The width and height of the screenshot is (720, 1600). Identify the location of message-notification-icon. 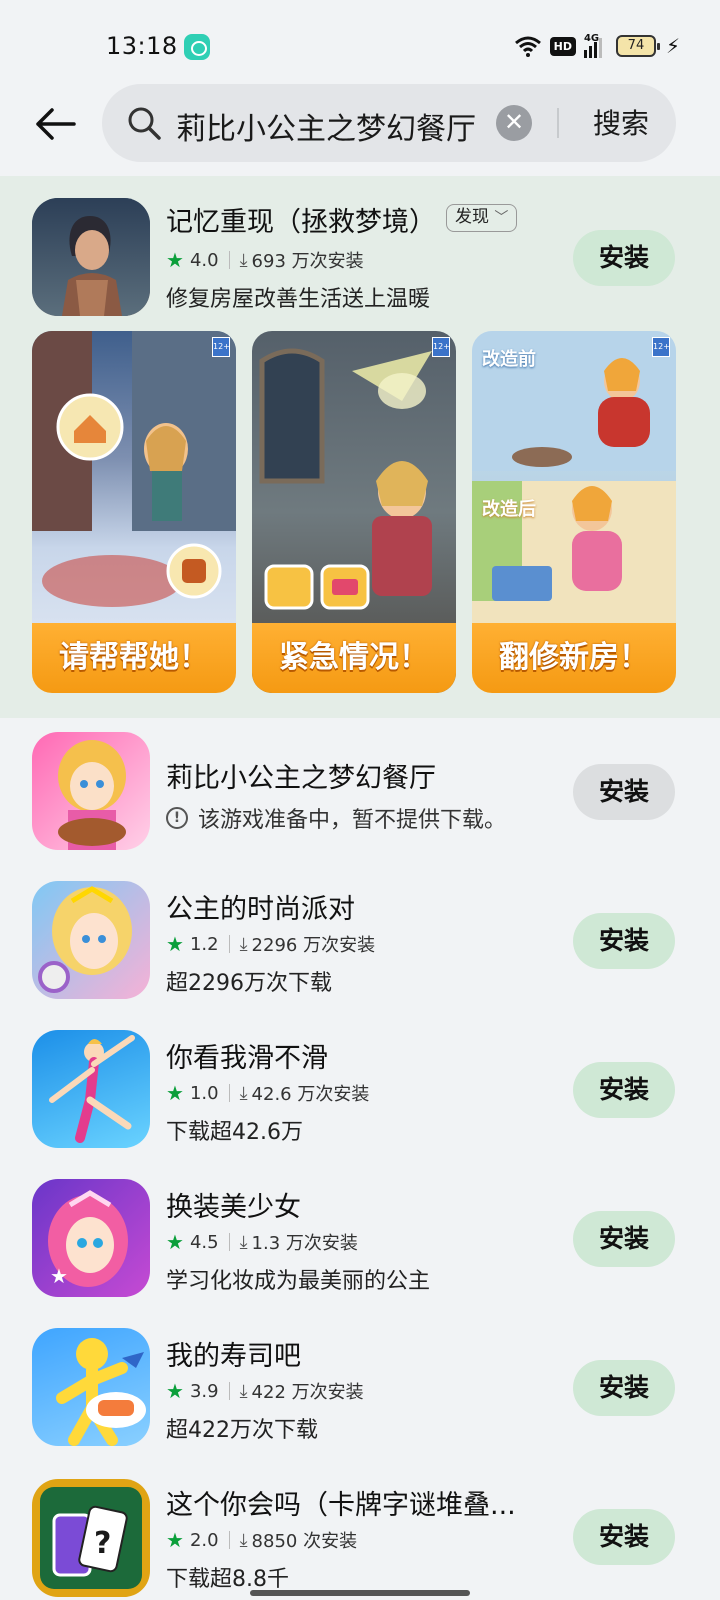
(197, 47).